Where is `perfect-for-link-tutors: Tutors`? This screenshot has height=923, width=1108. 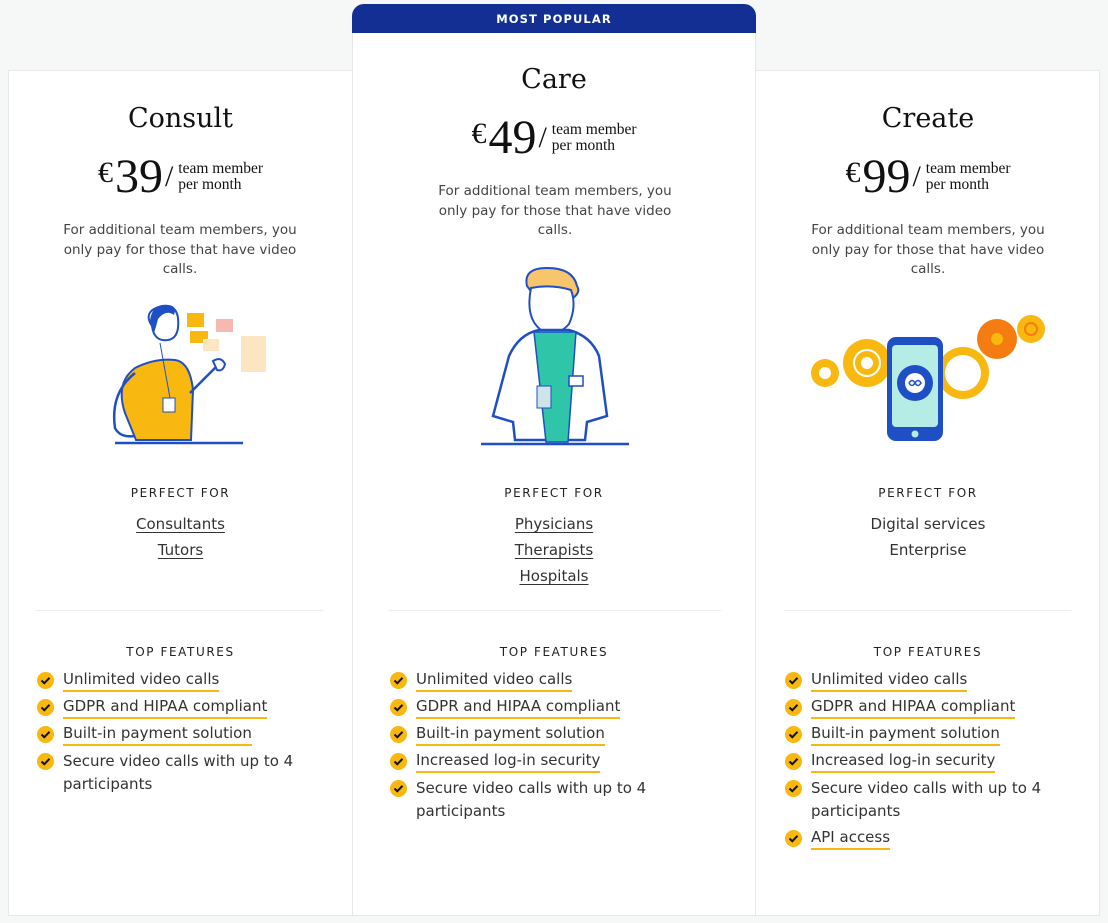 perfect-for-link-tutors: Tutors is located at coordinates (180, 550).